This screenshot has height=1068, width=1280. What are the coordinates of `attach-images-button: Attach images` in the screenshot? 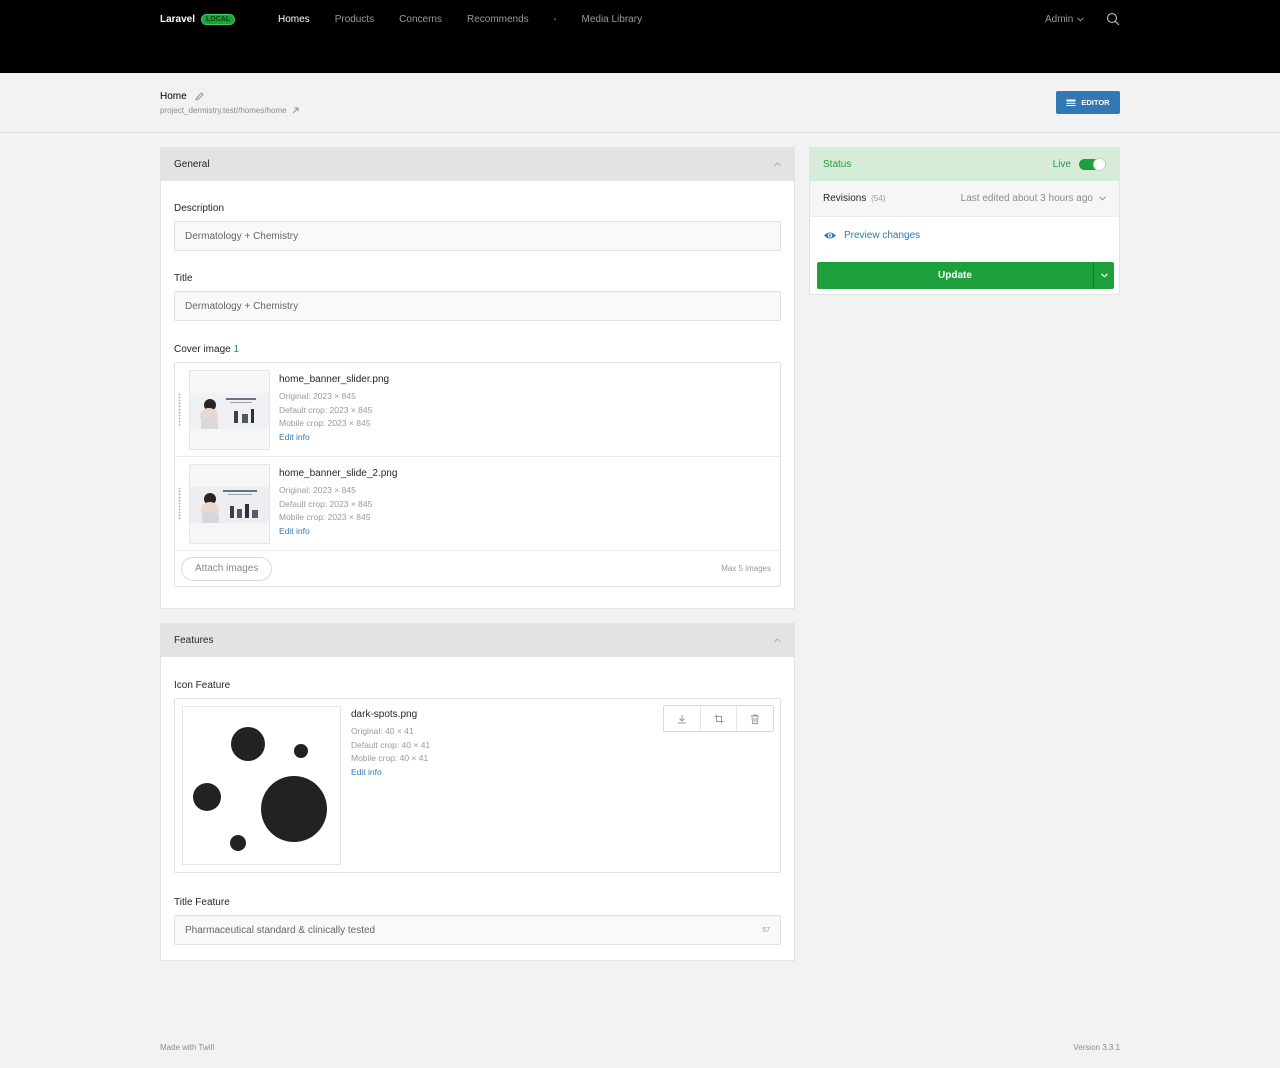 It's located at (227, 568).